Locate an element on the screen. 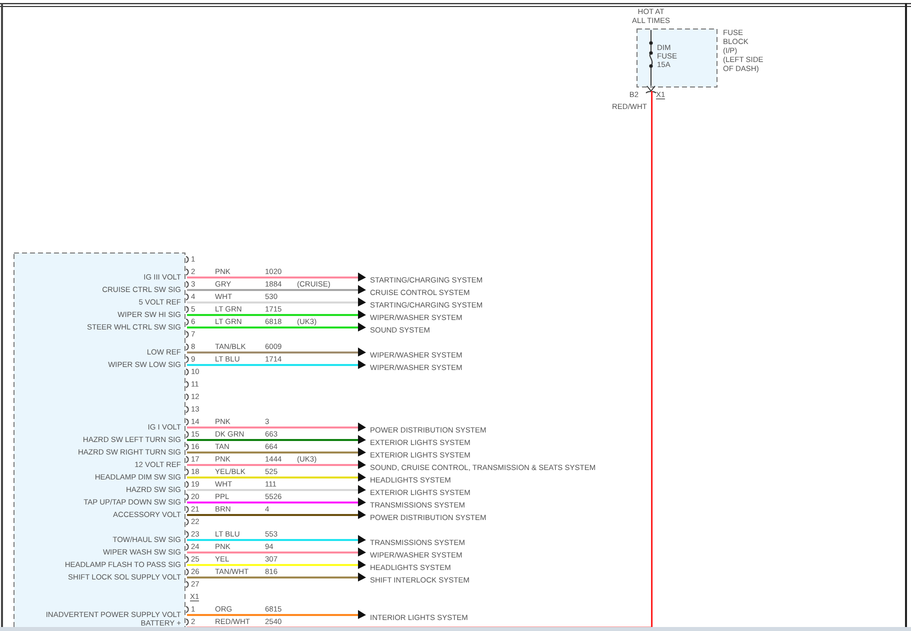 The width and height of the screenshot is (911, 631). fuse-icon is located at coordinates (651, 58).